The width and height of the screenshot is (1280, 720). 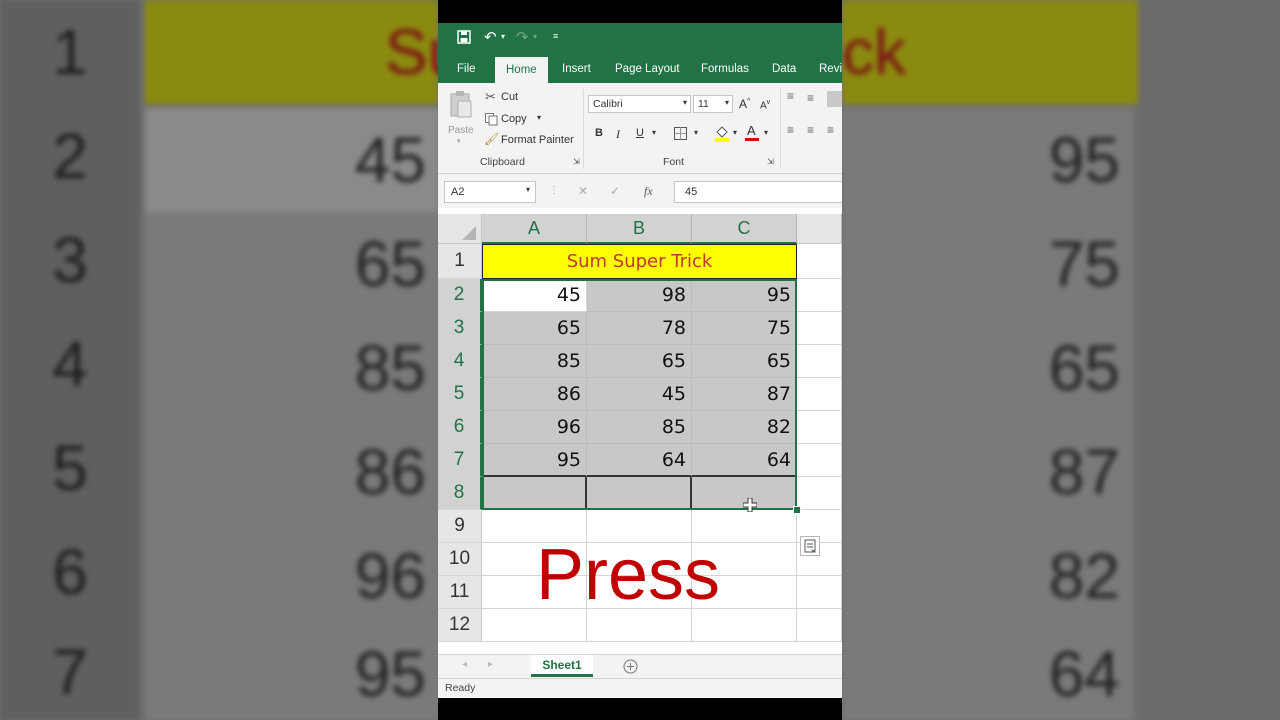 I want to click on copy-dropdown-icon: ▾, so click(x=539, y=117).